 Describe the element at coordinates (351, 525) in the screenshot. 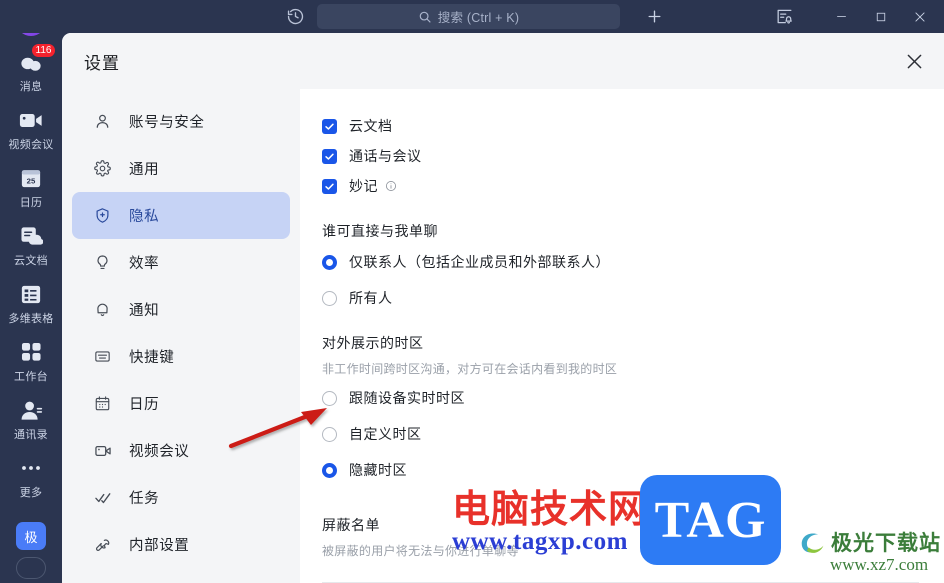

I see `block-section-title: 屏蔽名单` at that location.